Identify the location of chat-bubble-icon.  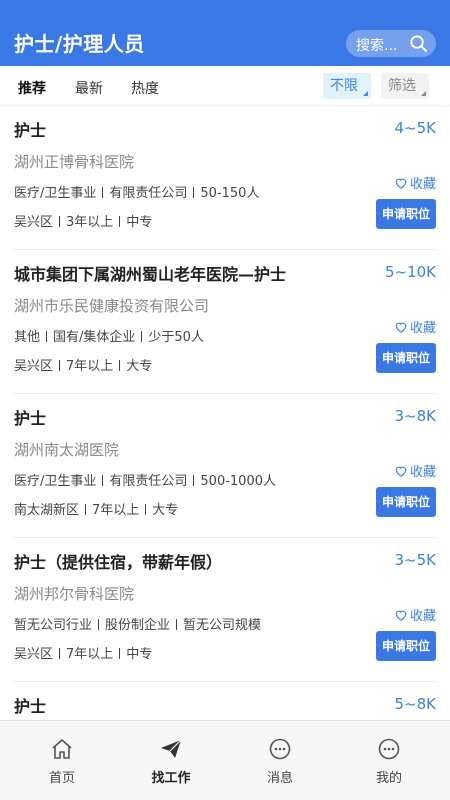
(280, 749).